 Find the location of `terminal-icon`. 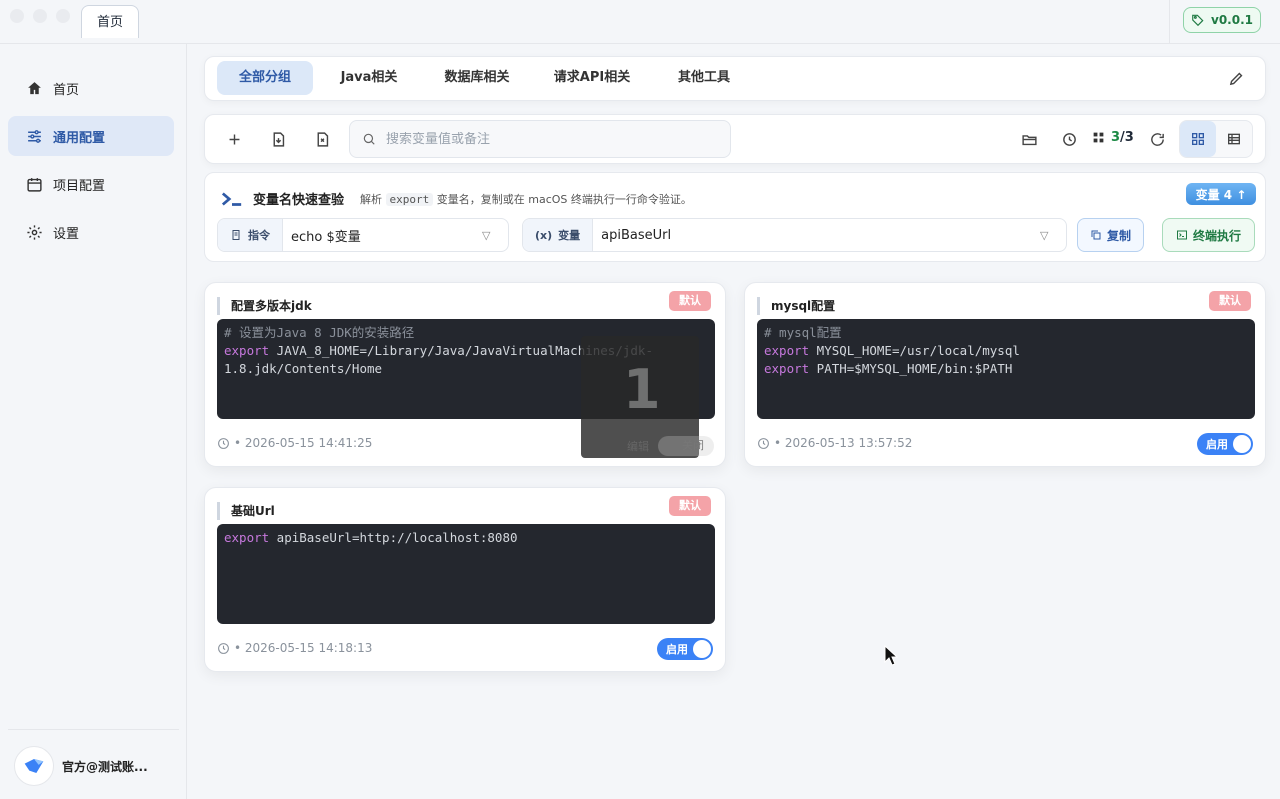

terminal-icon is located at coordinates (1181, 235).